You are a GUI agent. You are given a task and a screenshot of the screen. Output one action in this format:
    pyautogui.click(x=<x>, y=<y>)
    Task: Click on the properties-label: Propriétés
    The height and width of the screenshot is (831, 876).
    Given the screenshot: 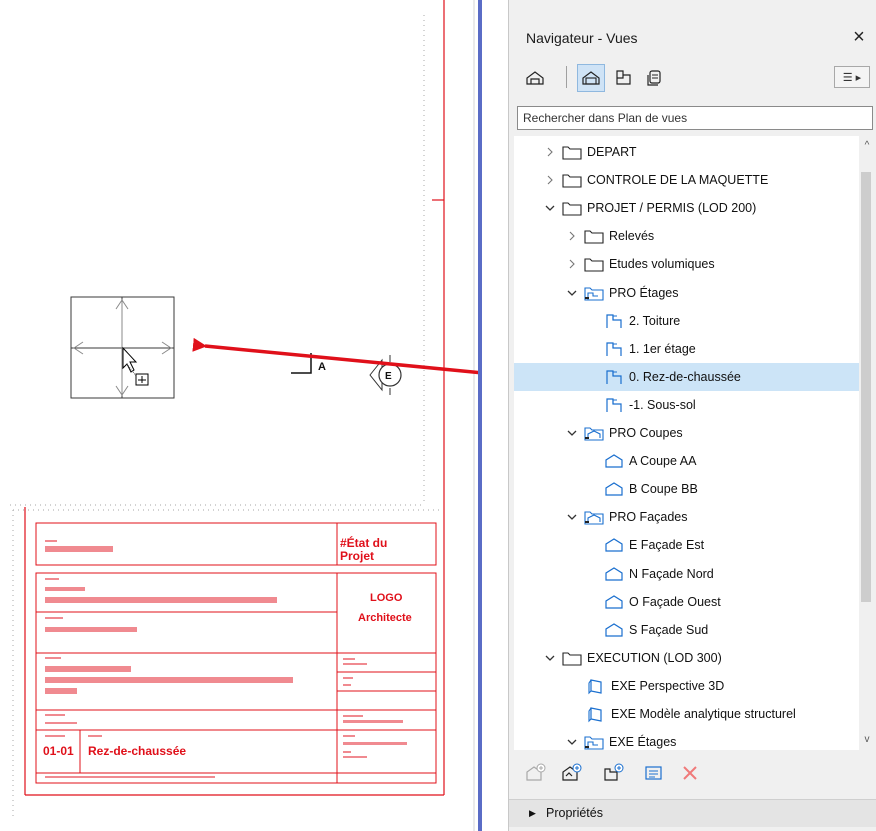 What is the action you would take?
    pyautogui.click(x=574, y=813)
    